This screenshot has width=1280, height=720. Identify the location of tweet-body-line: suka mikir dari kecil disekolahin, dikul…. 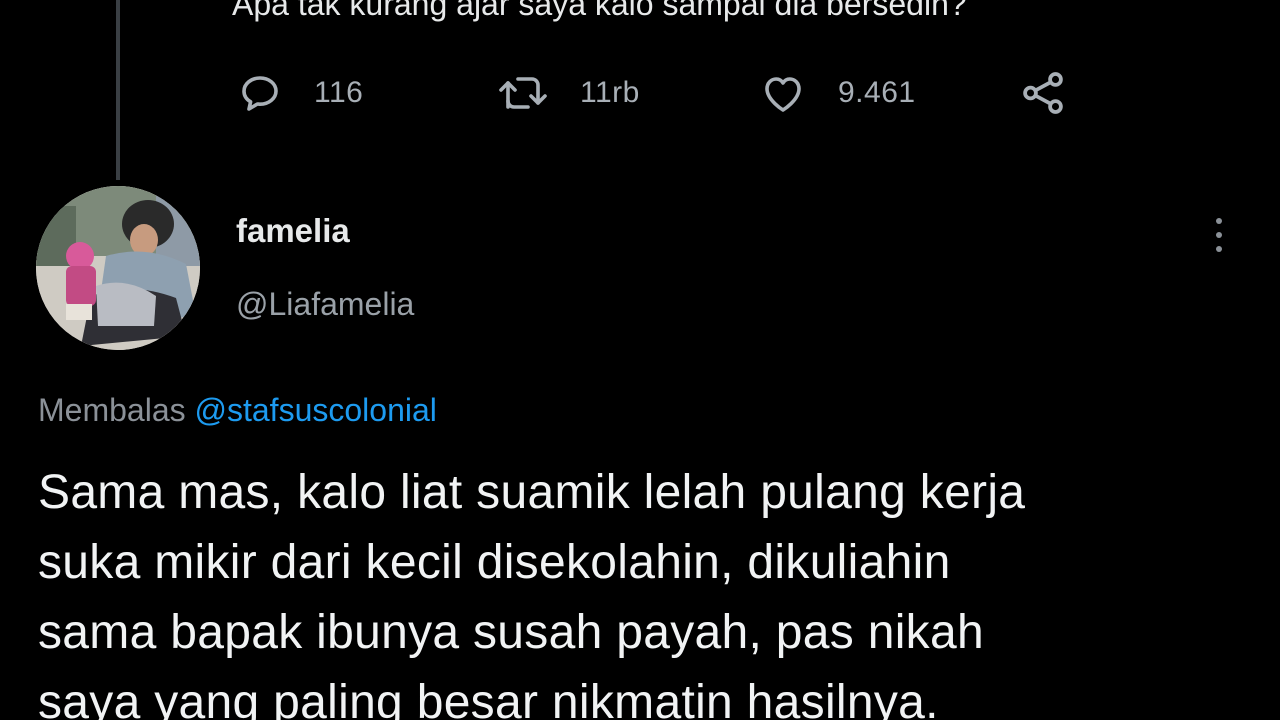
(494, 562).